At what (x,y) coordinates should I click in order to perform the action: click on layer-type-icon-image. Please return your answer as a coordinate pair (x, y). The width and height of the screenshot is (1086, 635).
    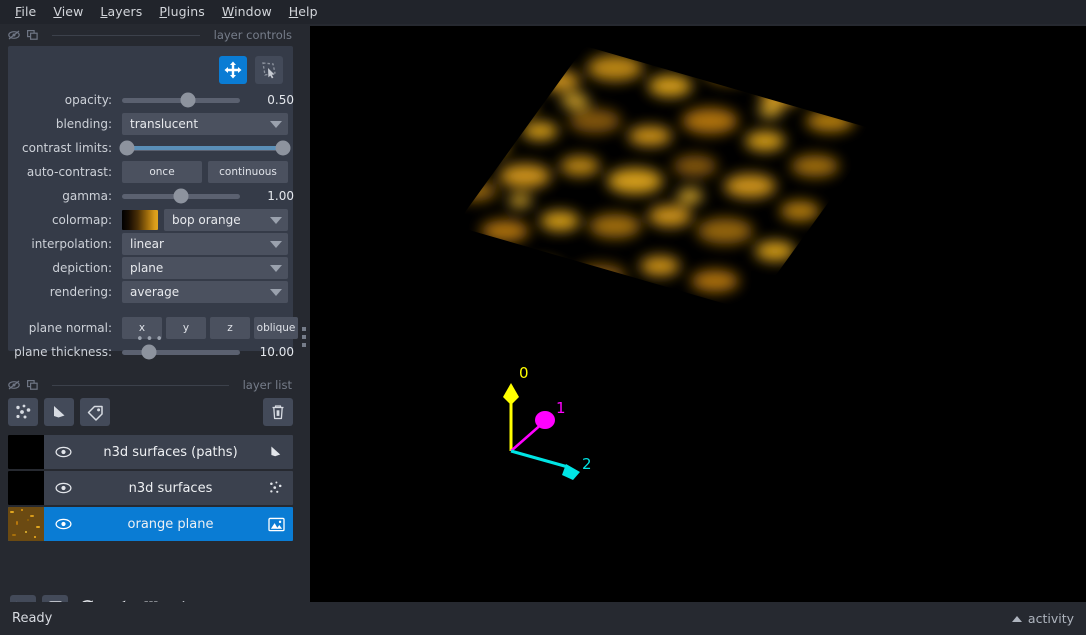
    Looking at the image, I should click on (276, 524).